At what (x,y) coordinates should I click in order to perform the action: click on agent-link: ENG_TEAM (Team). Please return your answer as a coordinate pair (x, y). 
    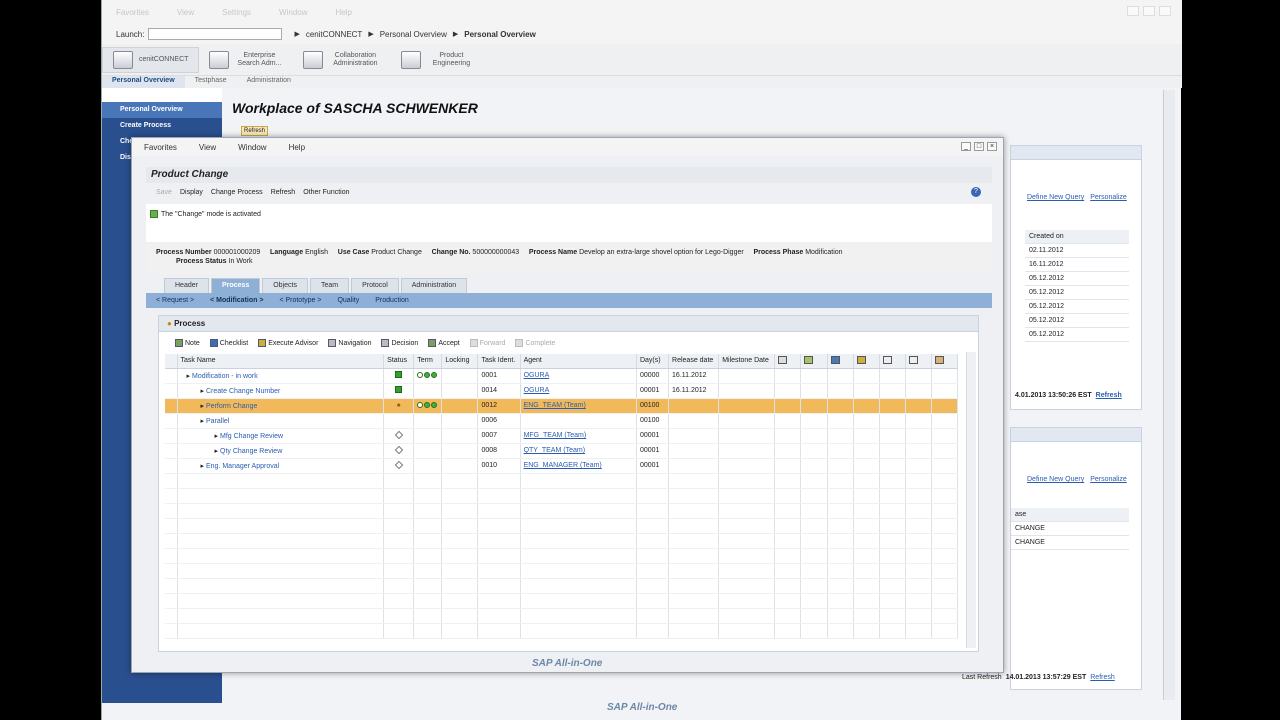
    Looking at the image, I should click on (555, 405).